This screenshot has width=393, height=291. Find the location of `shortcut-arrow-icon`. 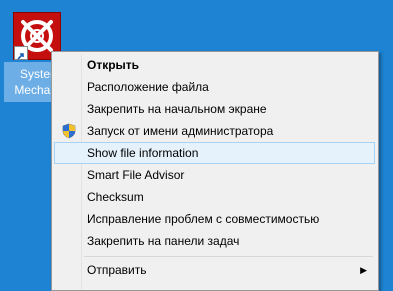

shortcut-arrow-icon is located at coordinates (21, 53).